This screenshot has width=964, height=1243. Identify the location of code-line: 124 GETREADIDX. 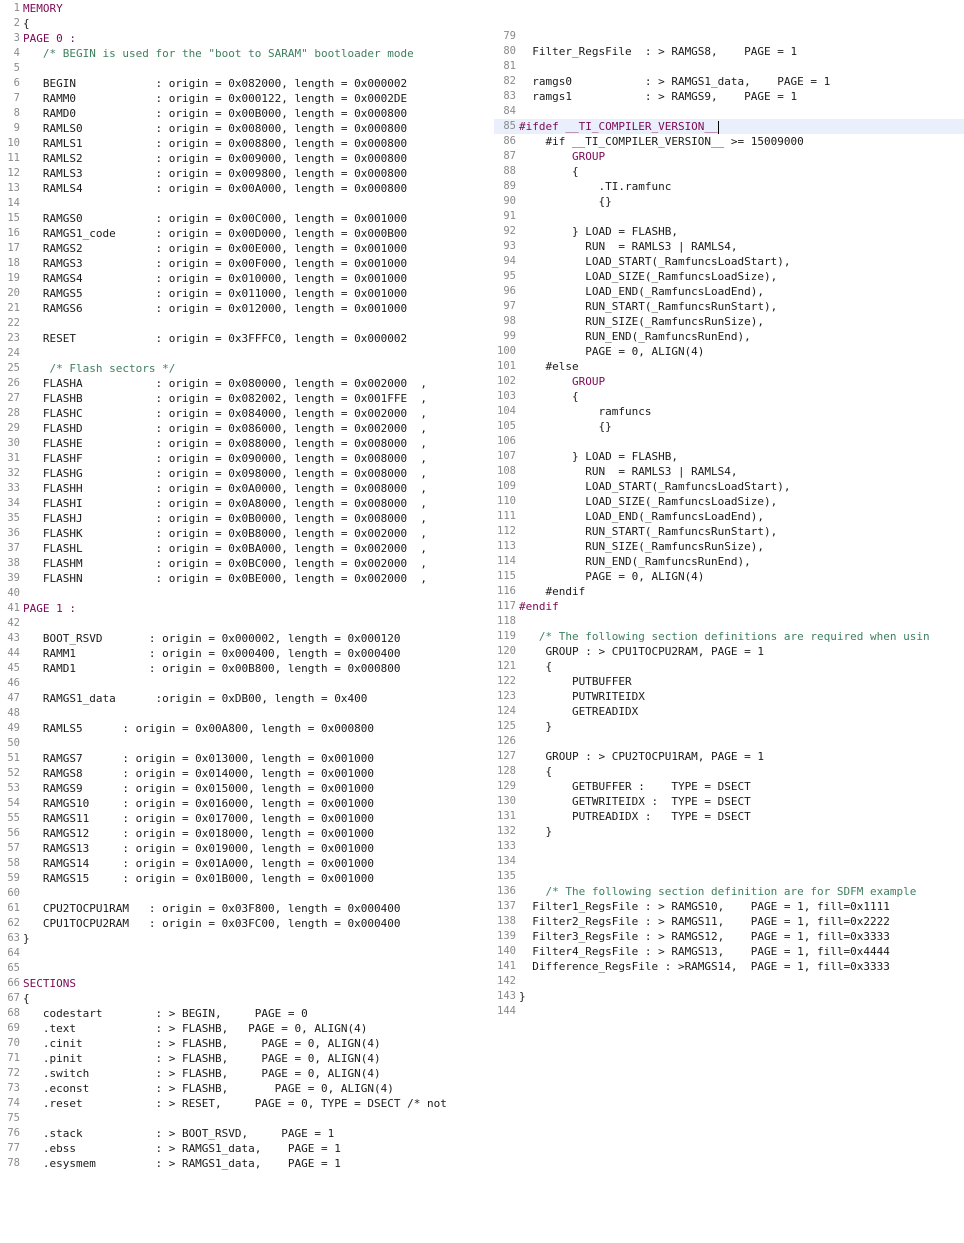
(729, 711).